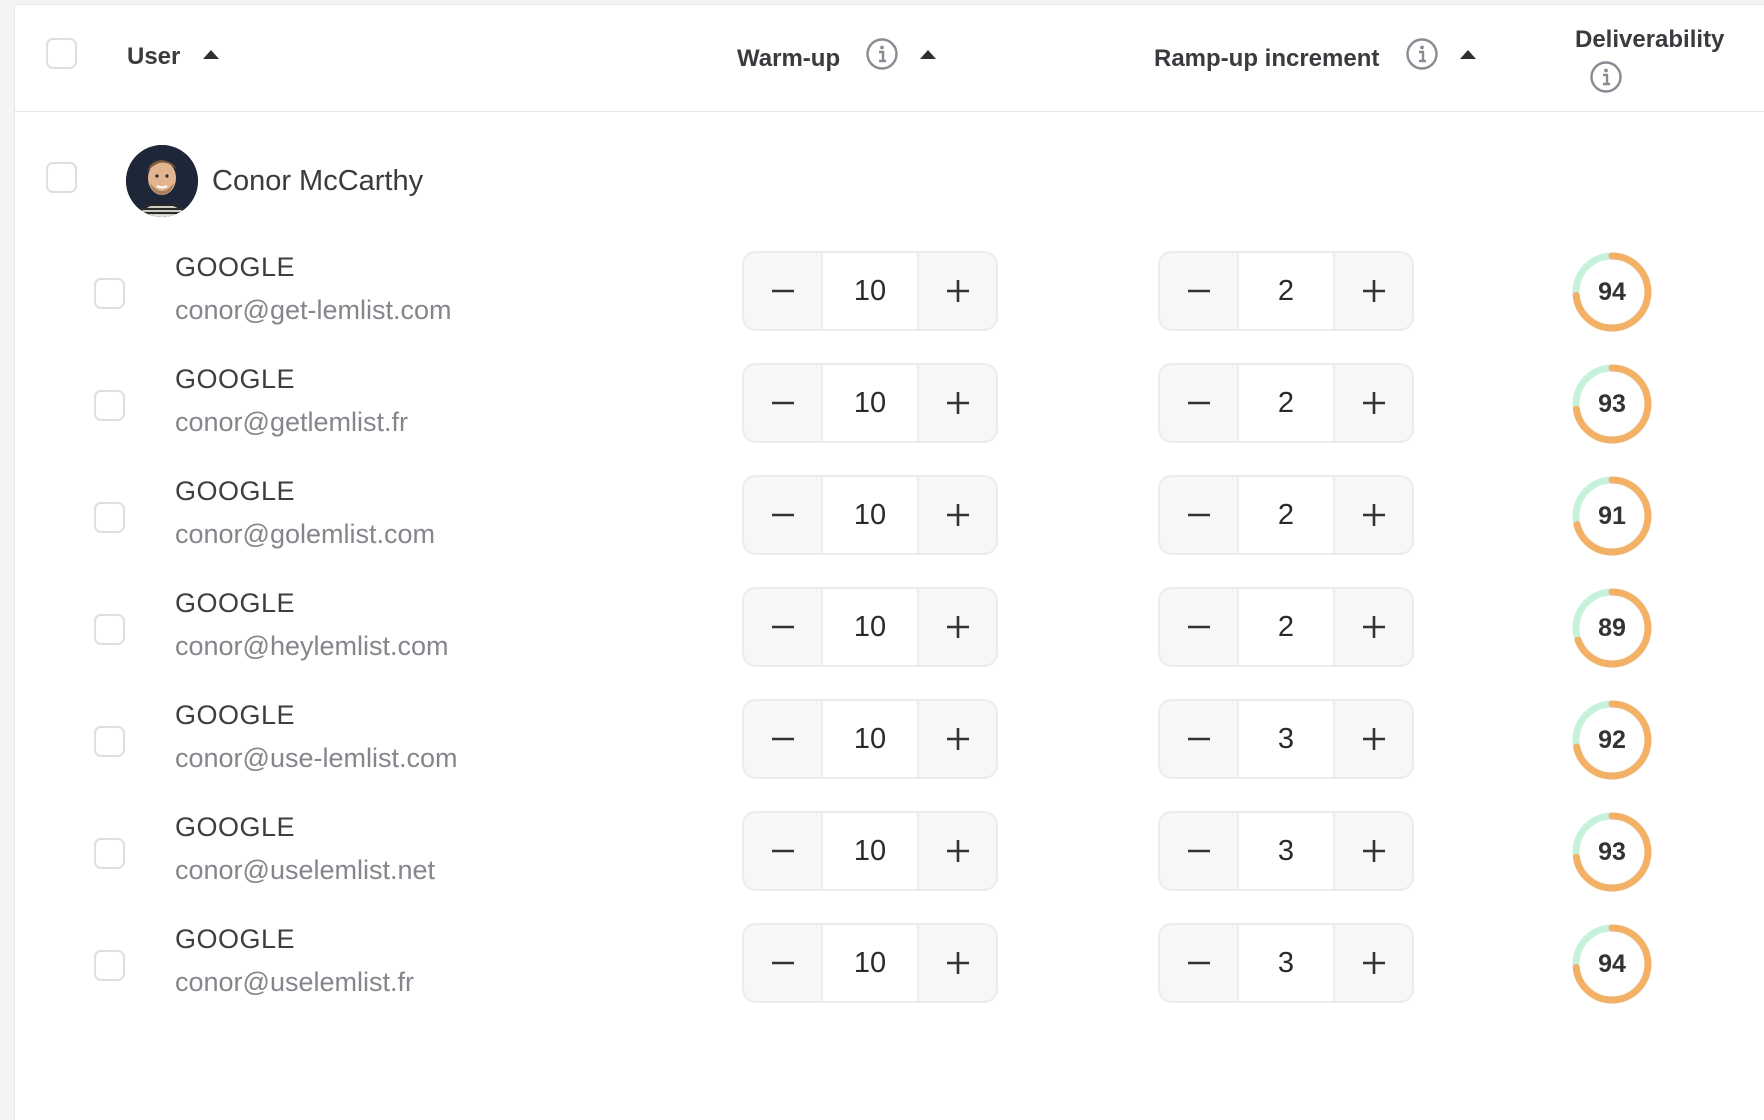 Image resolution: width=1764 pixels, height=1120 pixels. I want to click on account-row: GOOGLE conor@getlemlist.fr 10 2 93, so click(889, 410).